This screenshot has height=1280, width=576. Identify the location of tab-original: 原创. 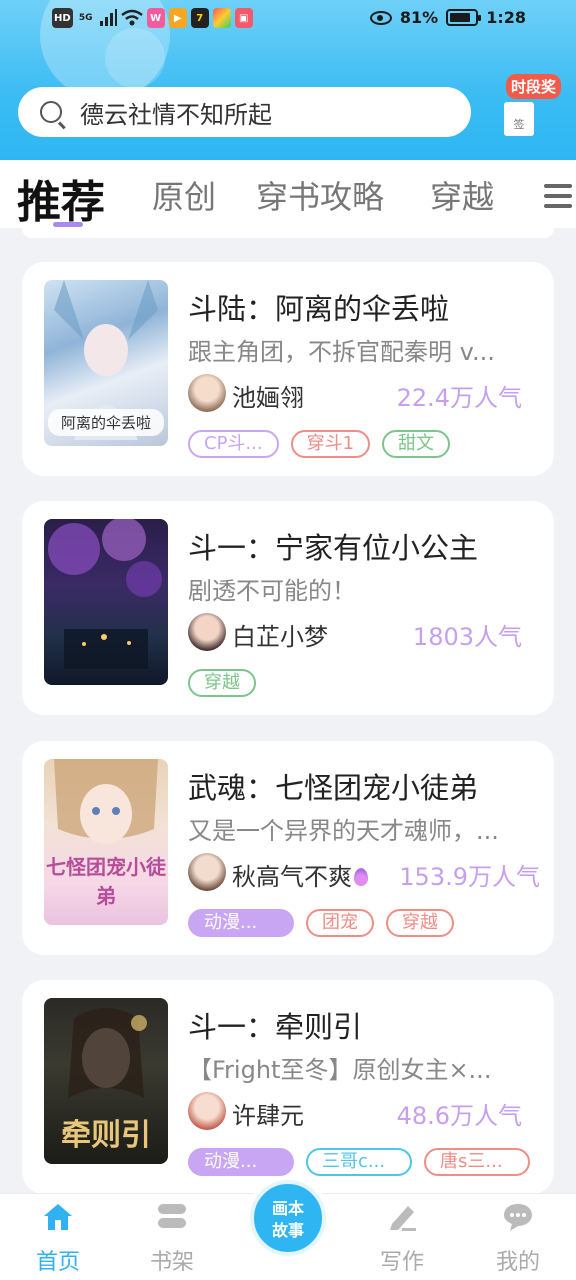
(184, 195).